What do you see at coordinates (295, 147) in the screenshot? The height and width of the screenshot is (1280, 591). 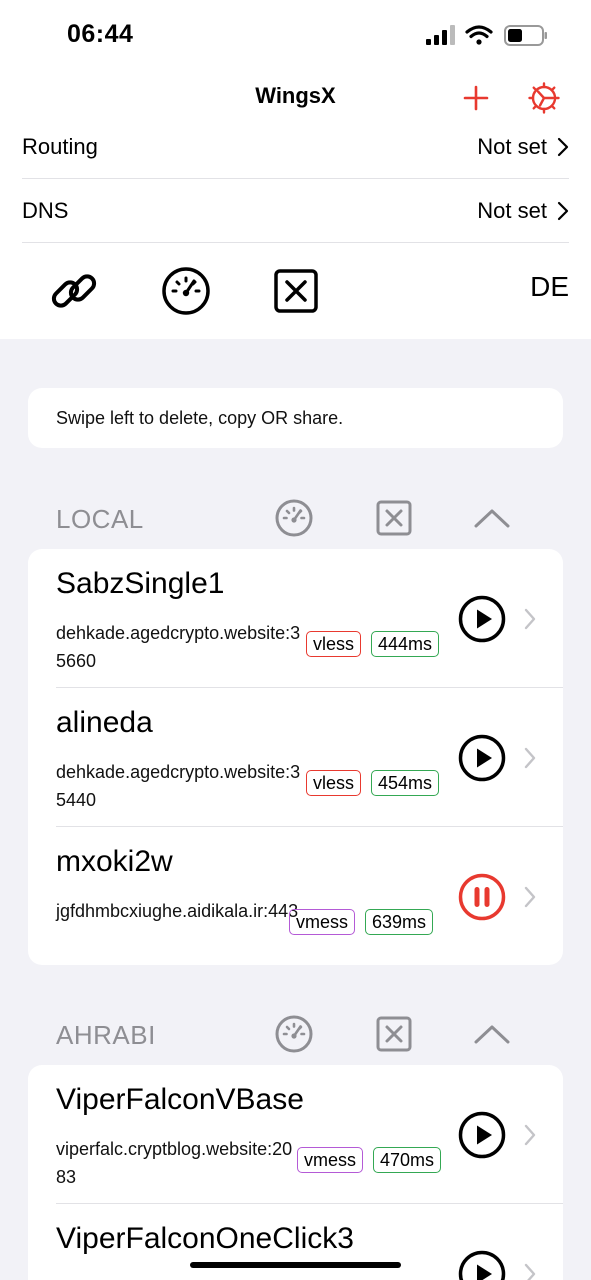 I see `routing-row: Routing Not set` at bounding box center [295, 147].